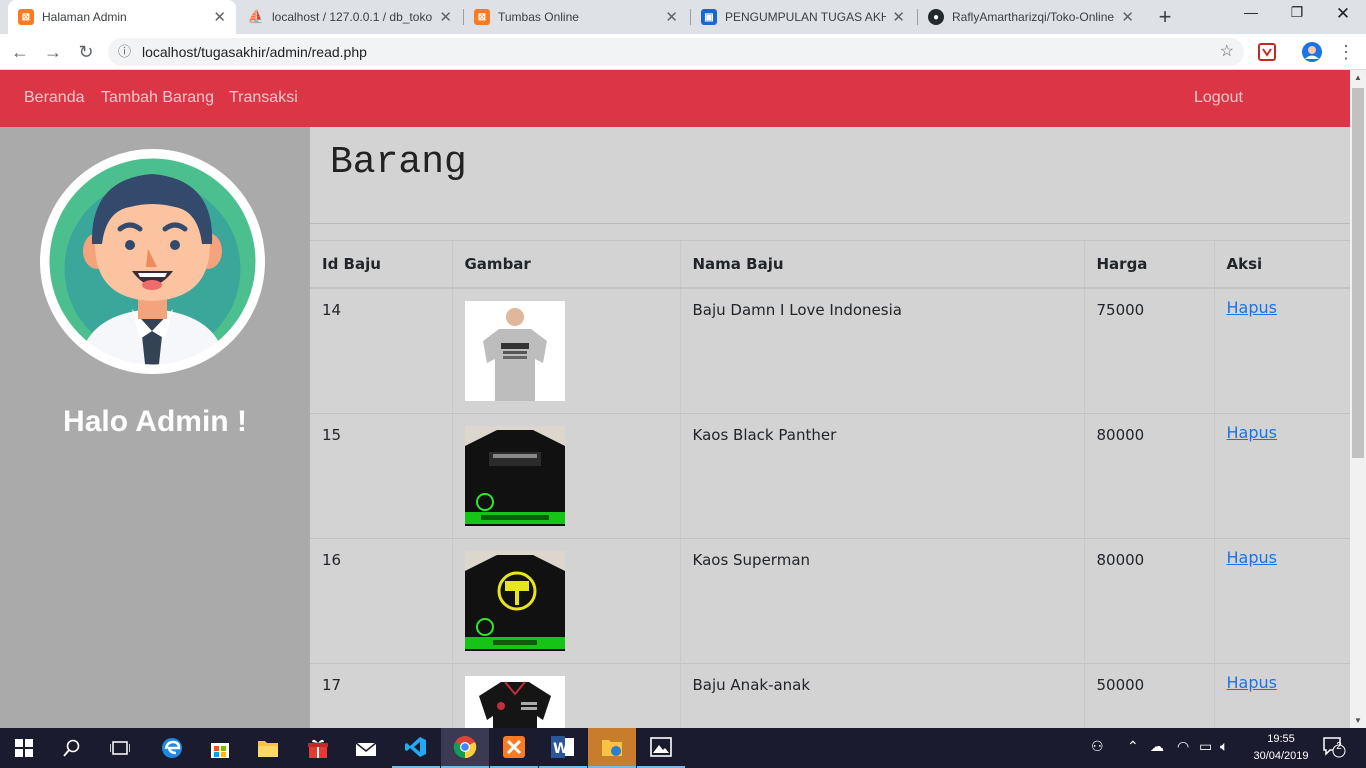 The height and width of the screenshot is (768, 1366). Describe the element at coordinates (256, 16) in the screenshot. I see `phpmyadmin-icon: ⛵` at that location.